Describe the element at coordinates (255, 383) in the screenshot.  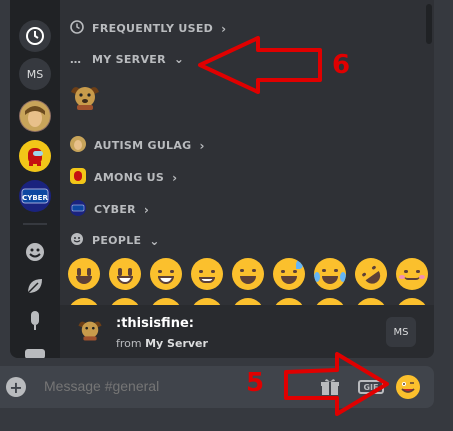
I see `annotation-label-5: 5` at that location.